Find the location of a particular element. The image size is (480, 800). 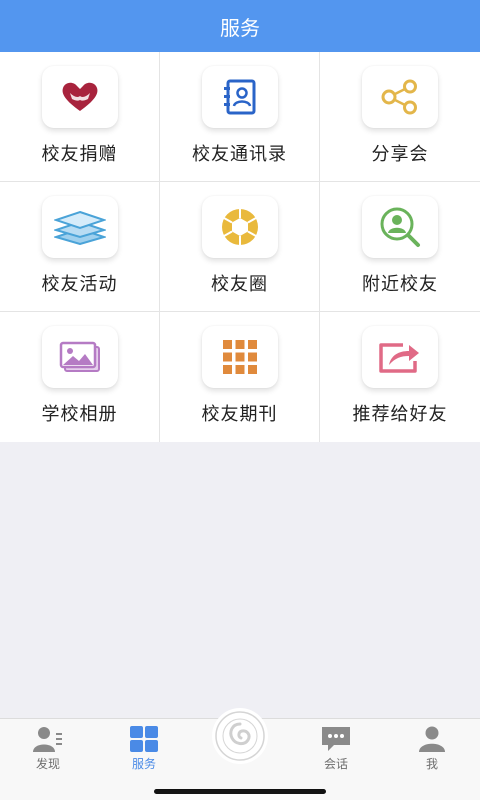

service-label: 分享会 is located at coordinates (400, 154).